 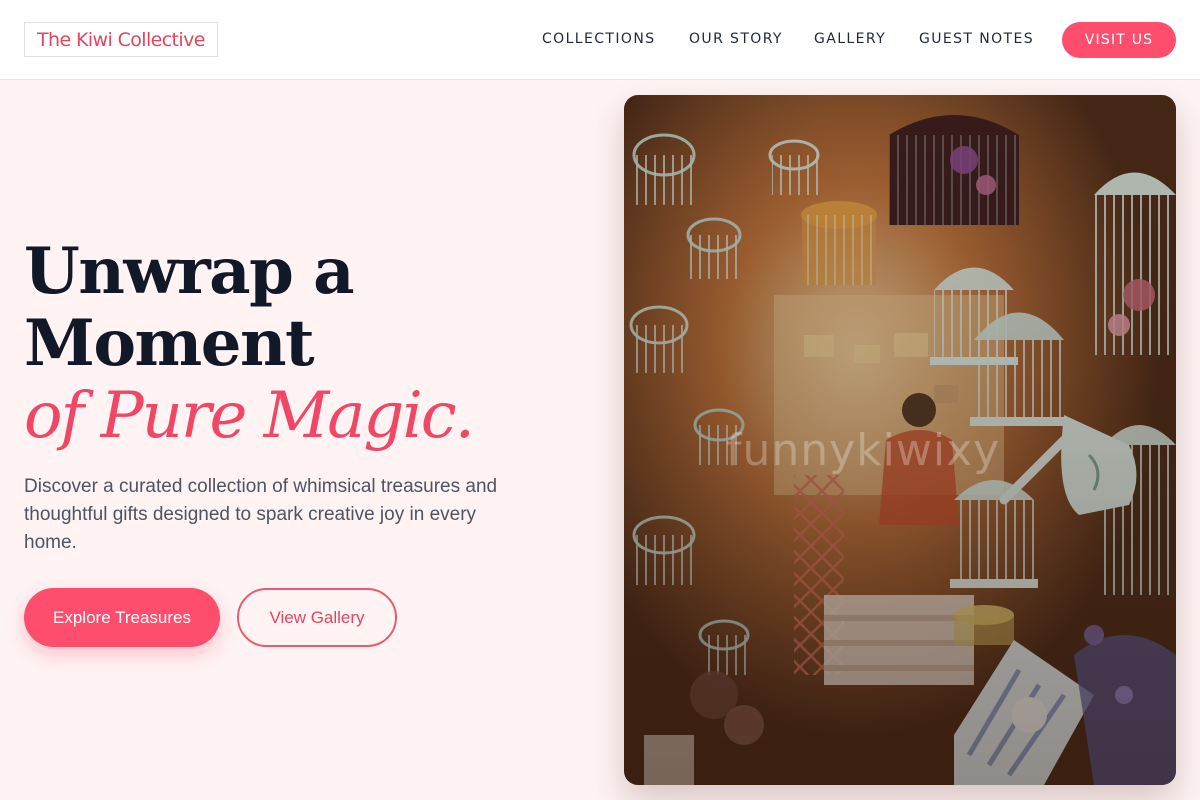 What do you see at coordinates (121, 39) in the screenshot?
I see `brand-logo: The Kiwi Collective` at bounding box center [121, 39].